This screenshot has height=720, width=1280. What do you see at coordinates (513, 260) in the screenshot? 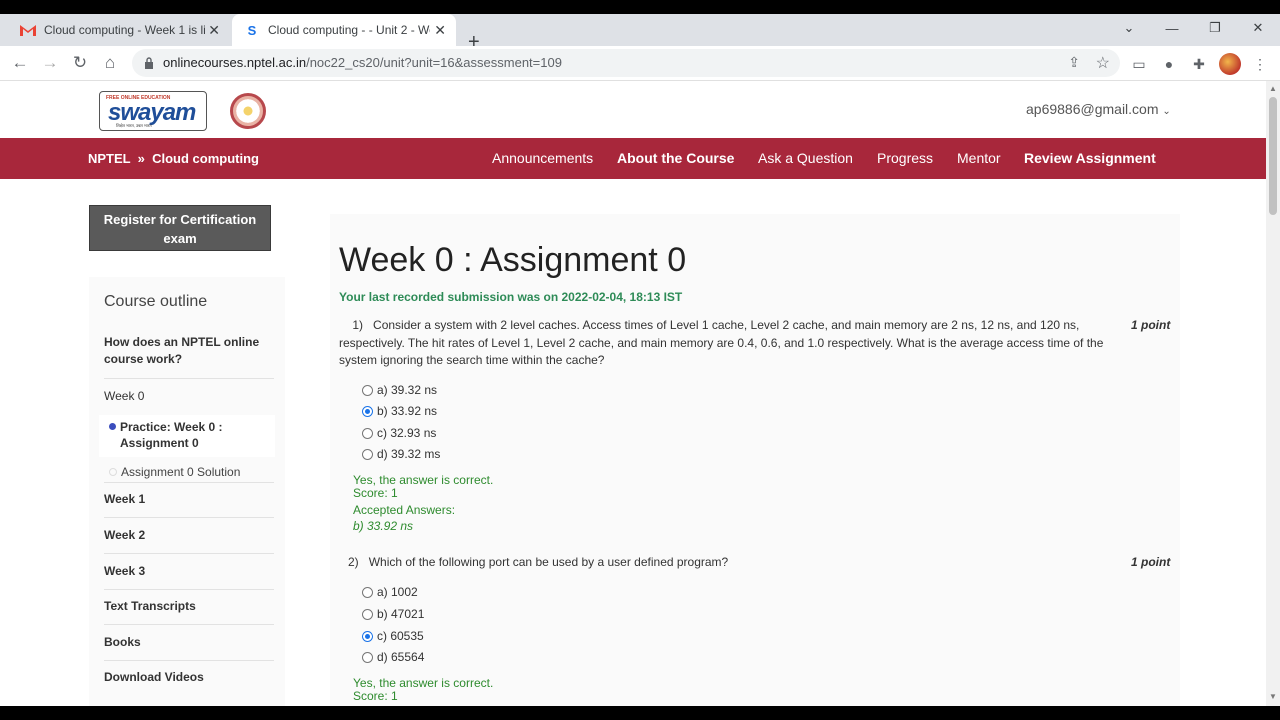
I see `page-title: Week 0 : Assignment 0` at bounding box center [513, 260].